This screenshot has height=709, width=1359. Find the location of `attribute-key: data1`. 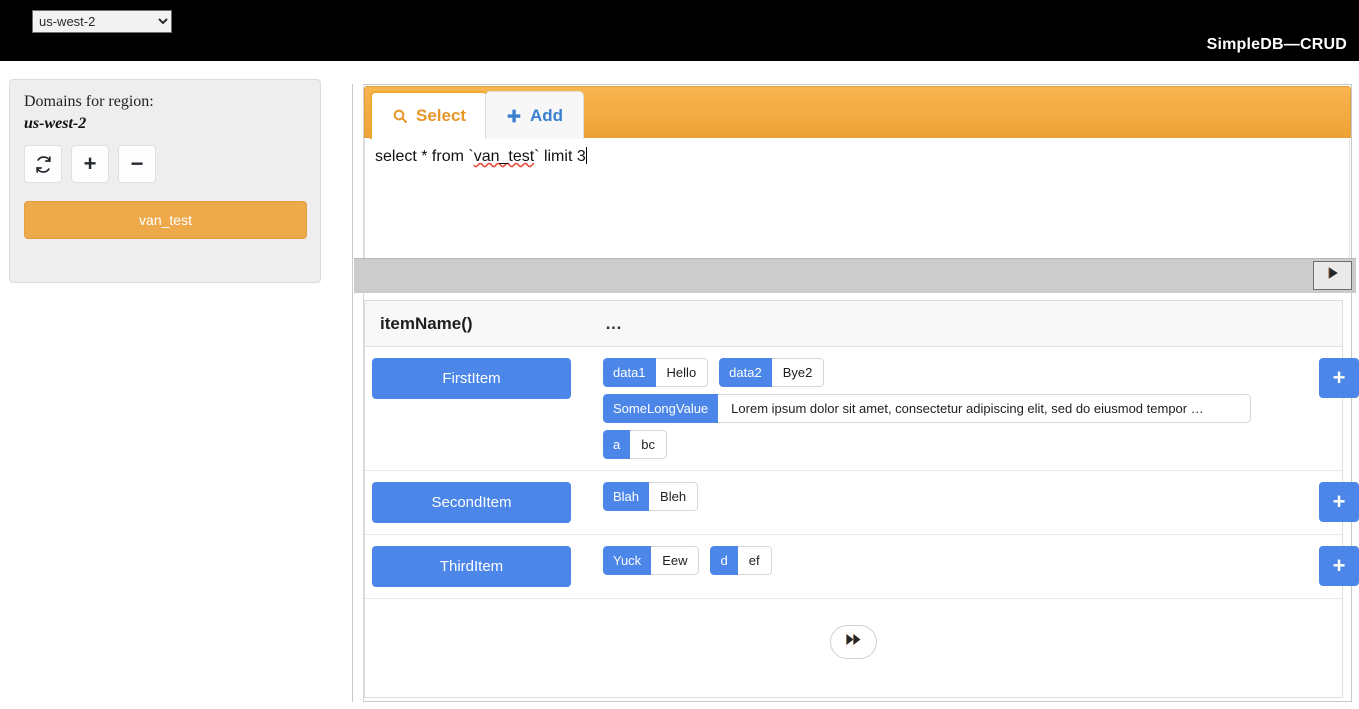

attribute-key: data1 is located at coordinates (629, 372).